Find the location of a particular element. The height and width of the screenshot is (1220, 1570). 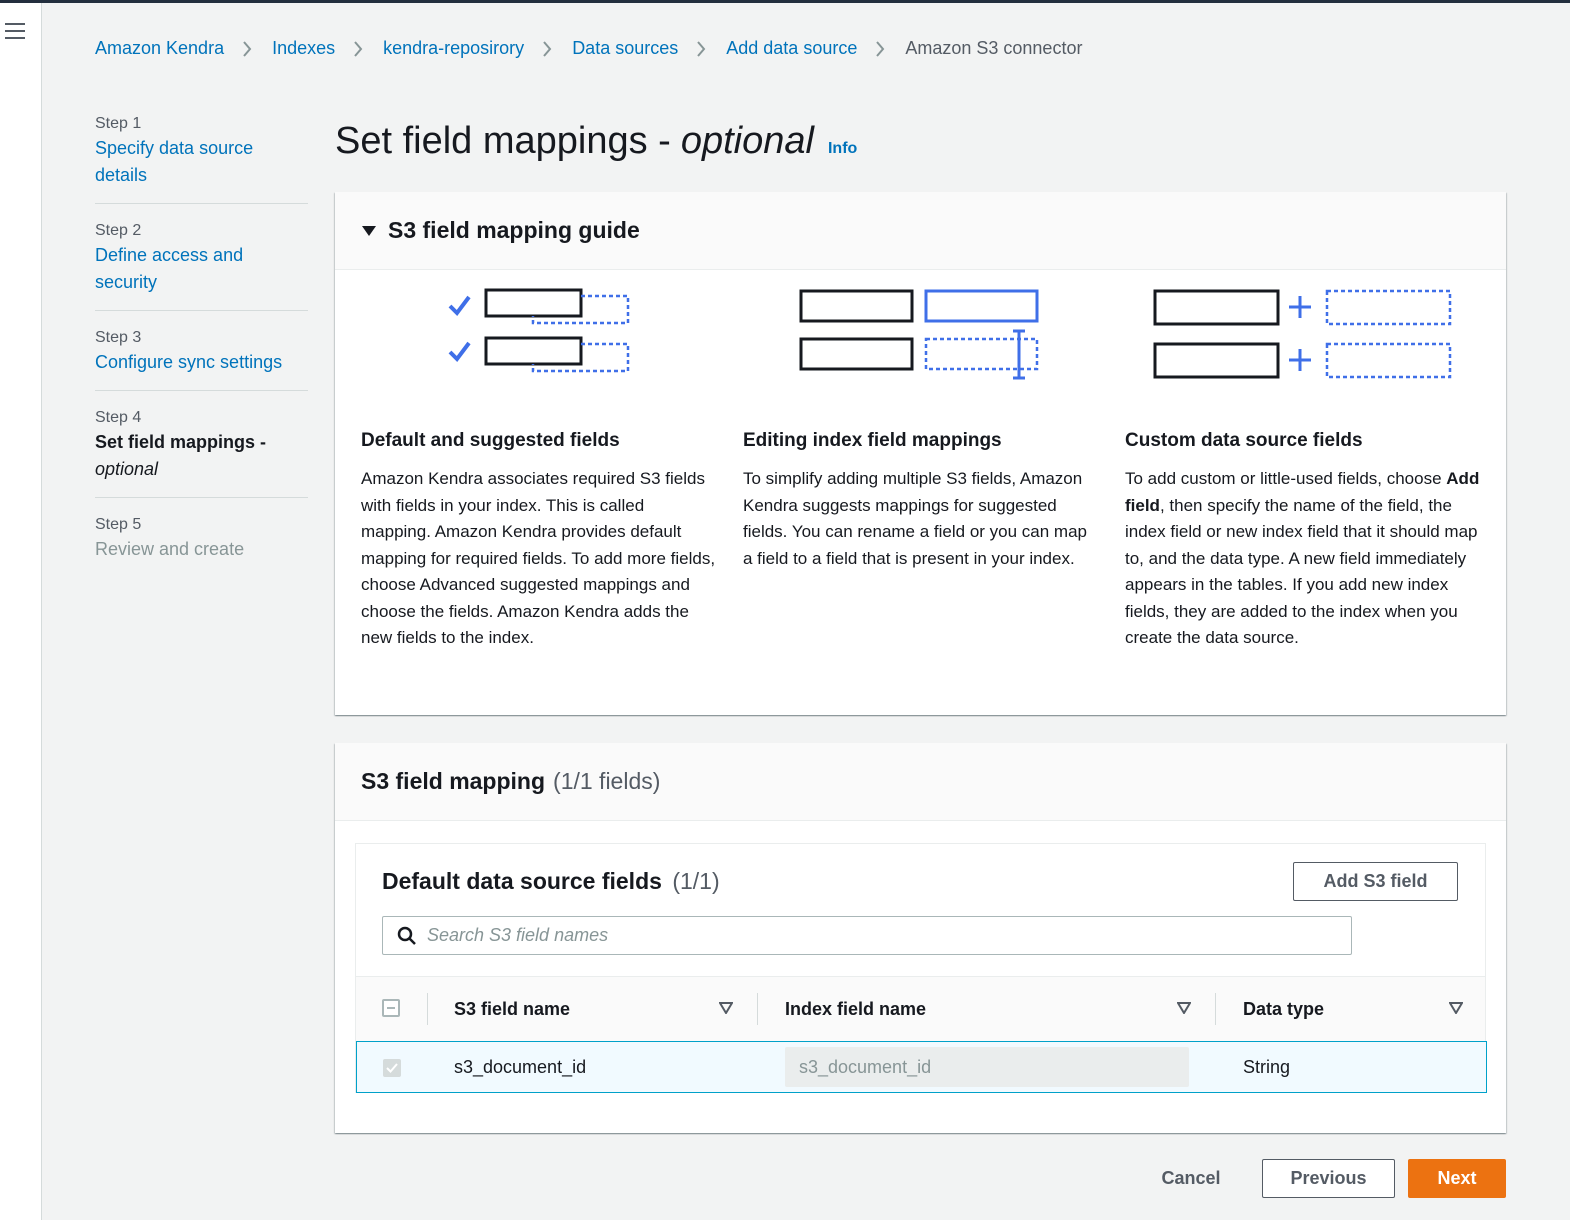

table-header: S3 field name Index field name Data type is located at coordinates (920, 1009).